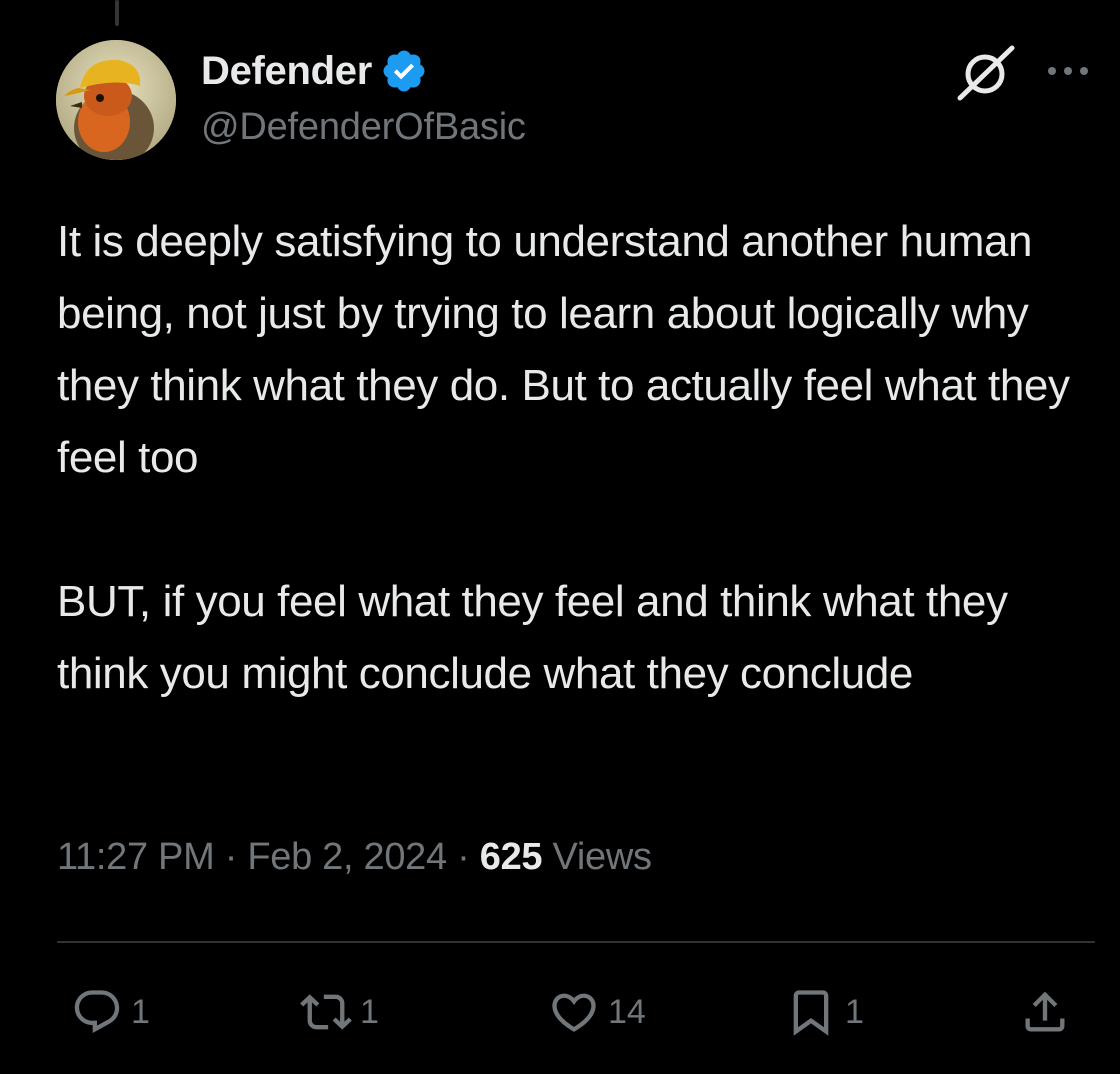  I want to click on share-icon, so click(1045, 1011).